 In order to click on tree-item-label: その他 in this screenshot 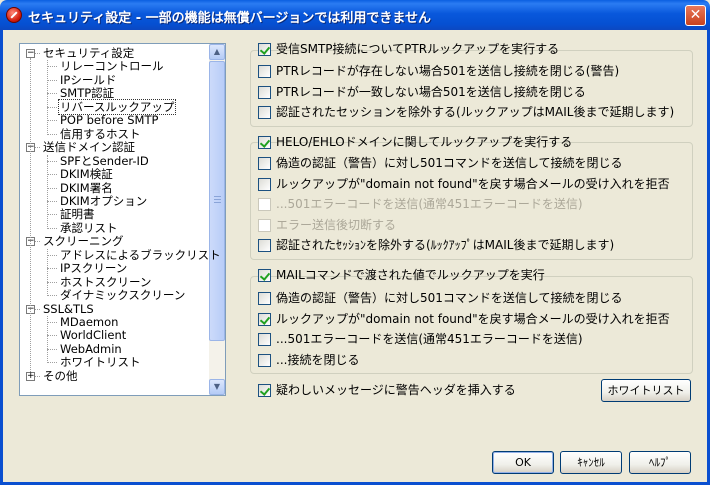, I will do `click(60, 375)`.